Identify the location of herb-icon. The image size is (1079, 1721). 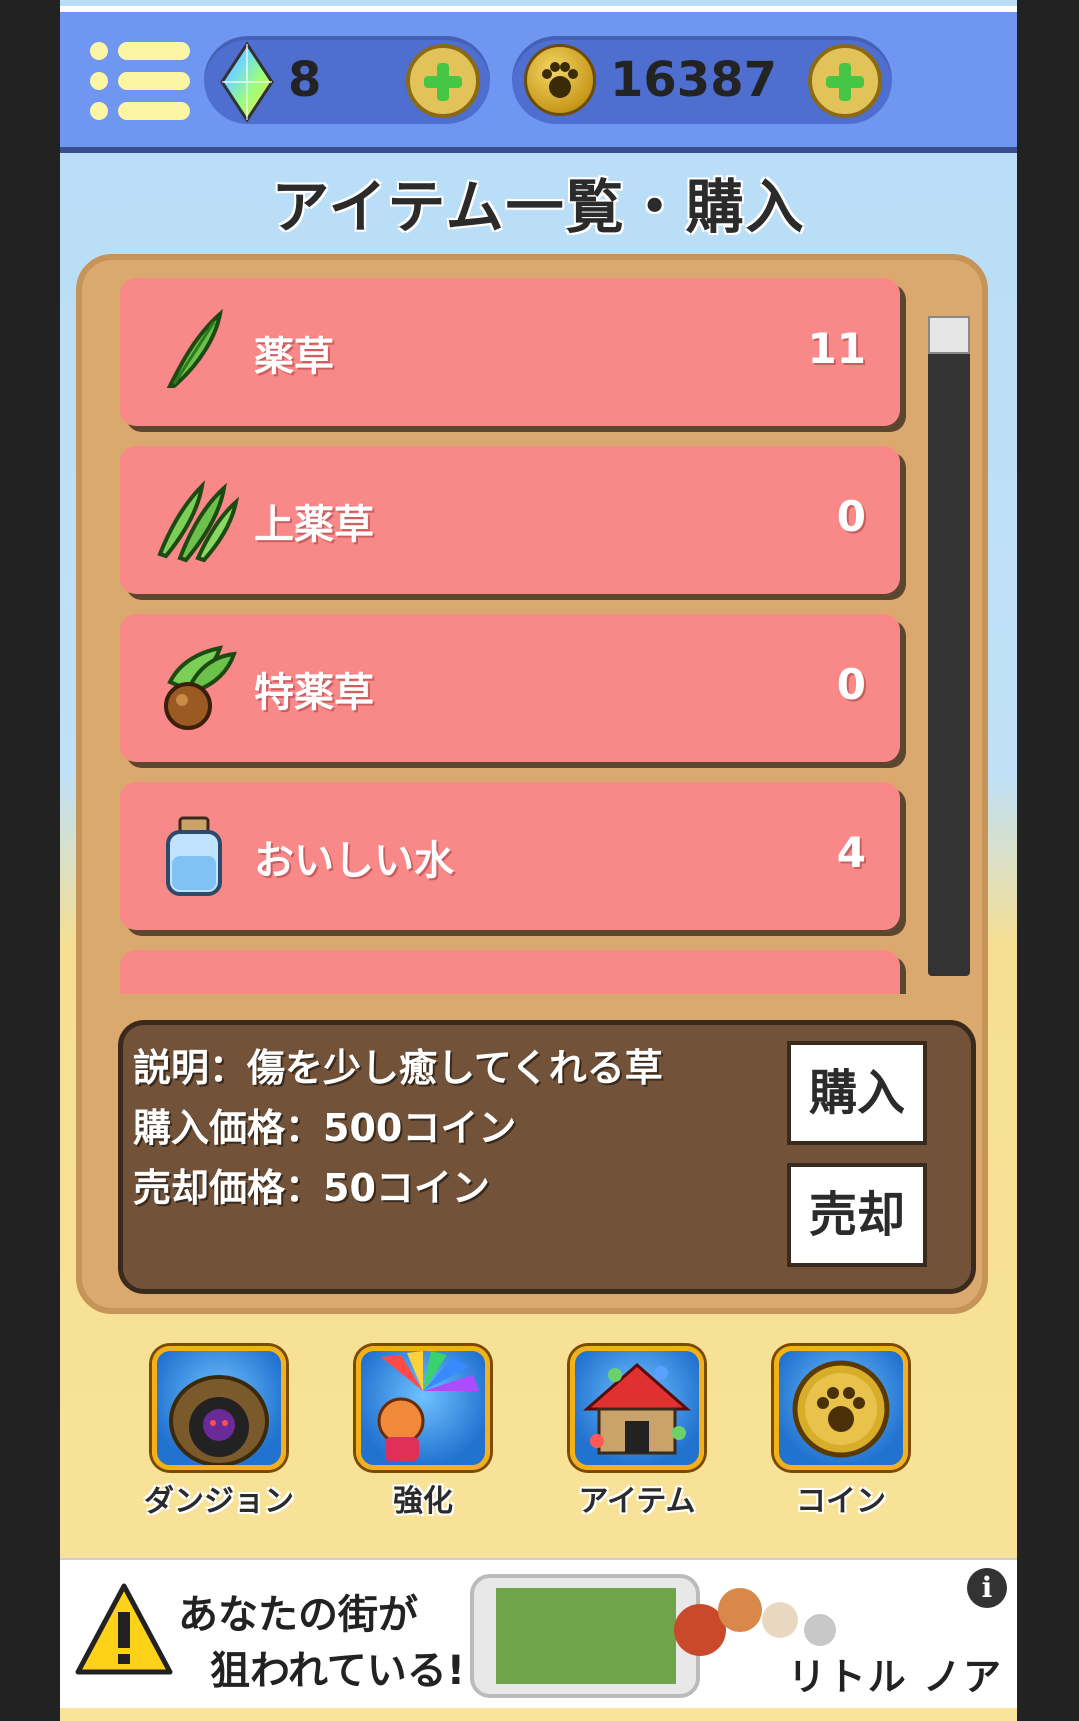
(195, 348).